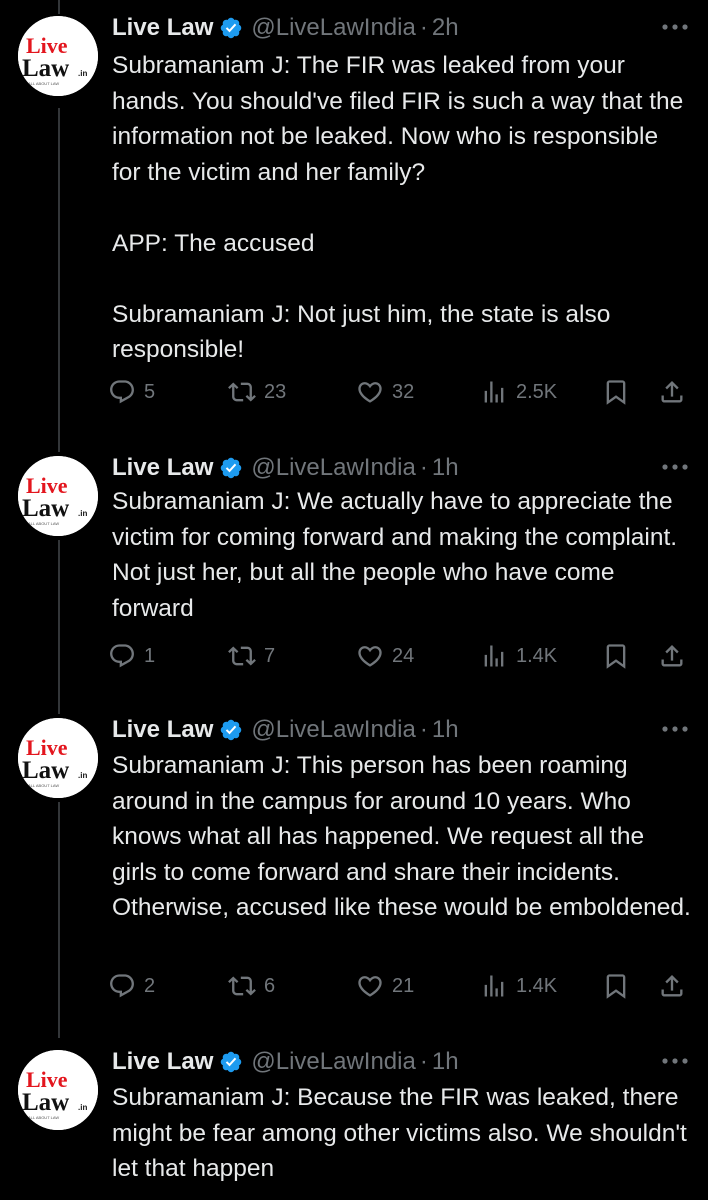 This screenshot has width=708, height=1200. Describe the element at coordinates (270, 655) in the screenshot. I see `repost-count: 7` at that location.